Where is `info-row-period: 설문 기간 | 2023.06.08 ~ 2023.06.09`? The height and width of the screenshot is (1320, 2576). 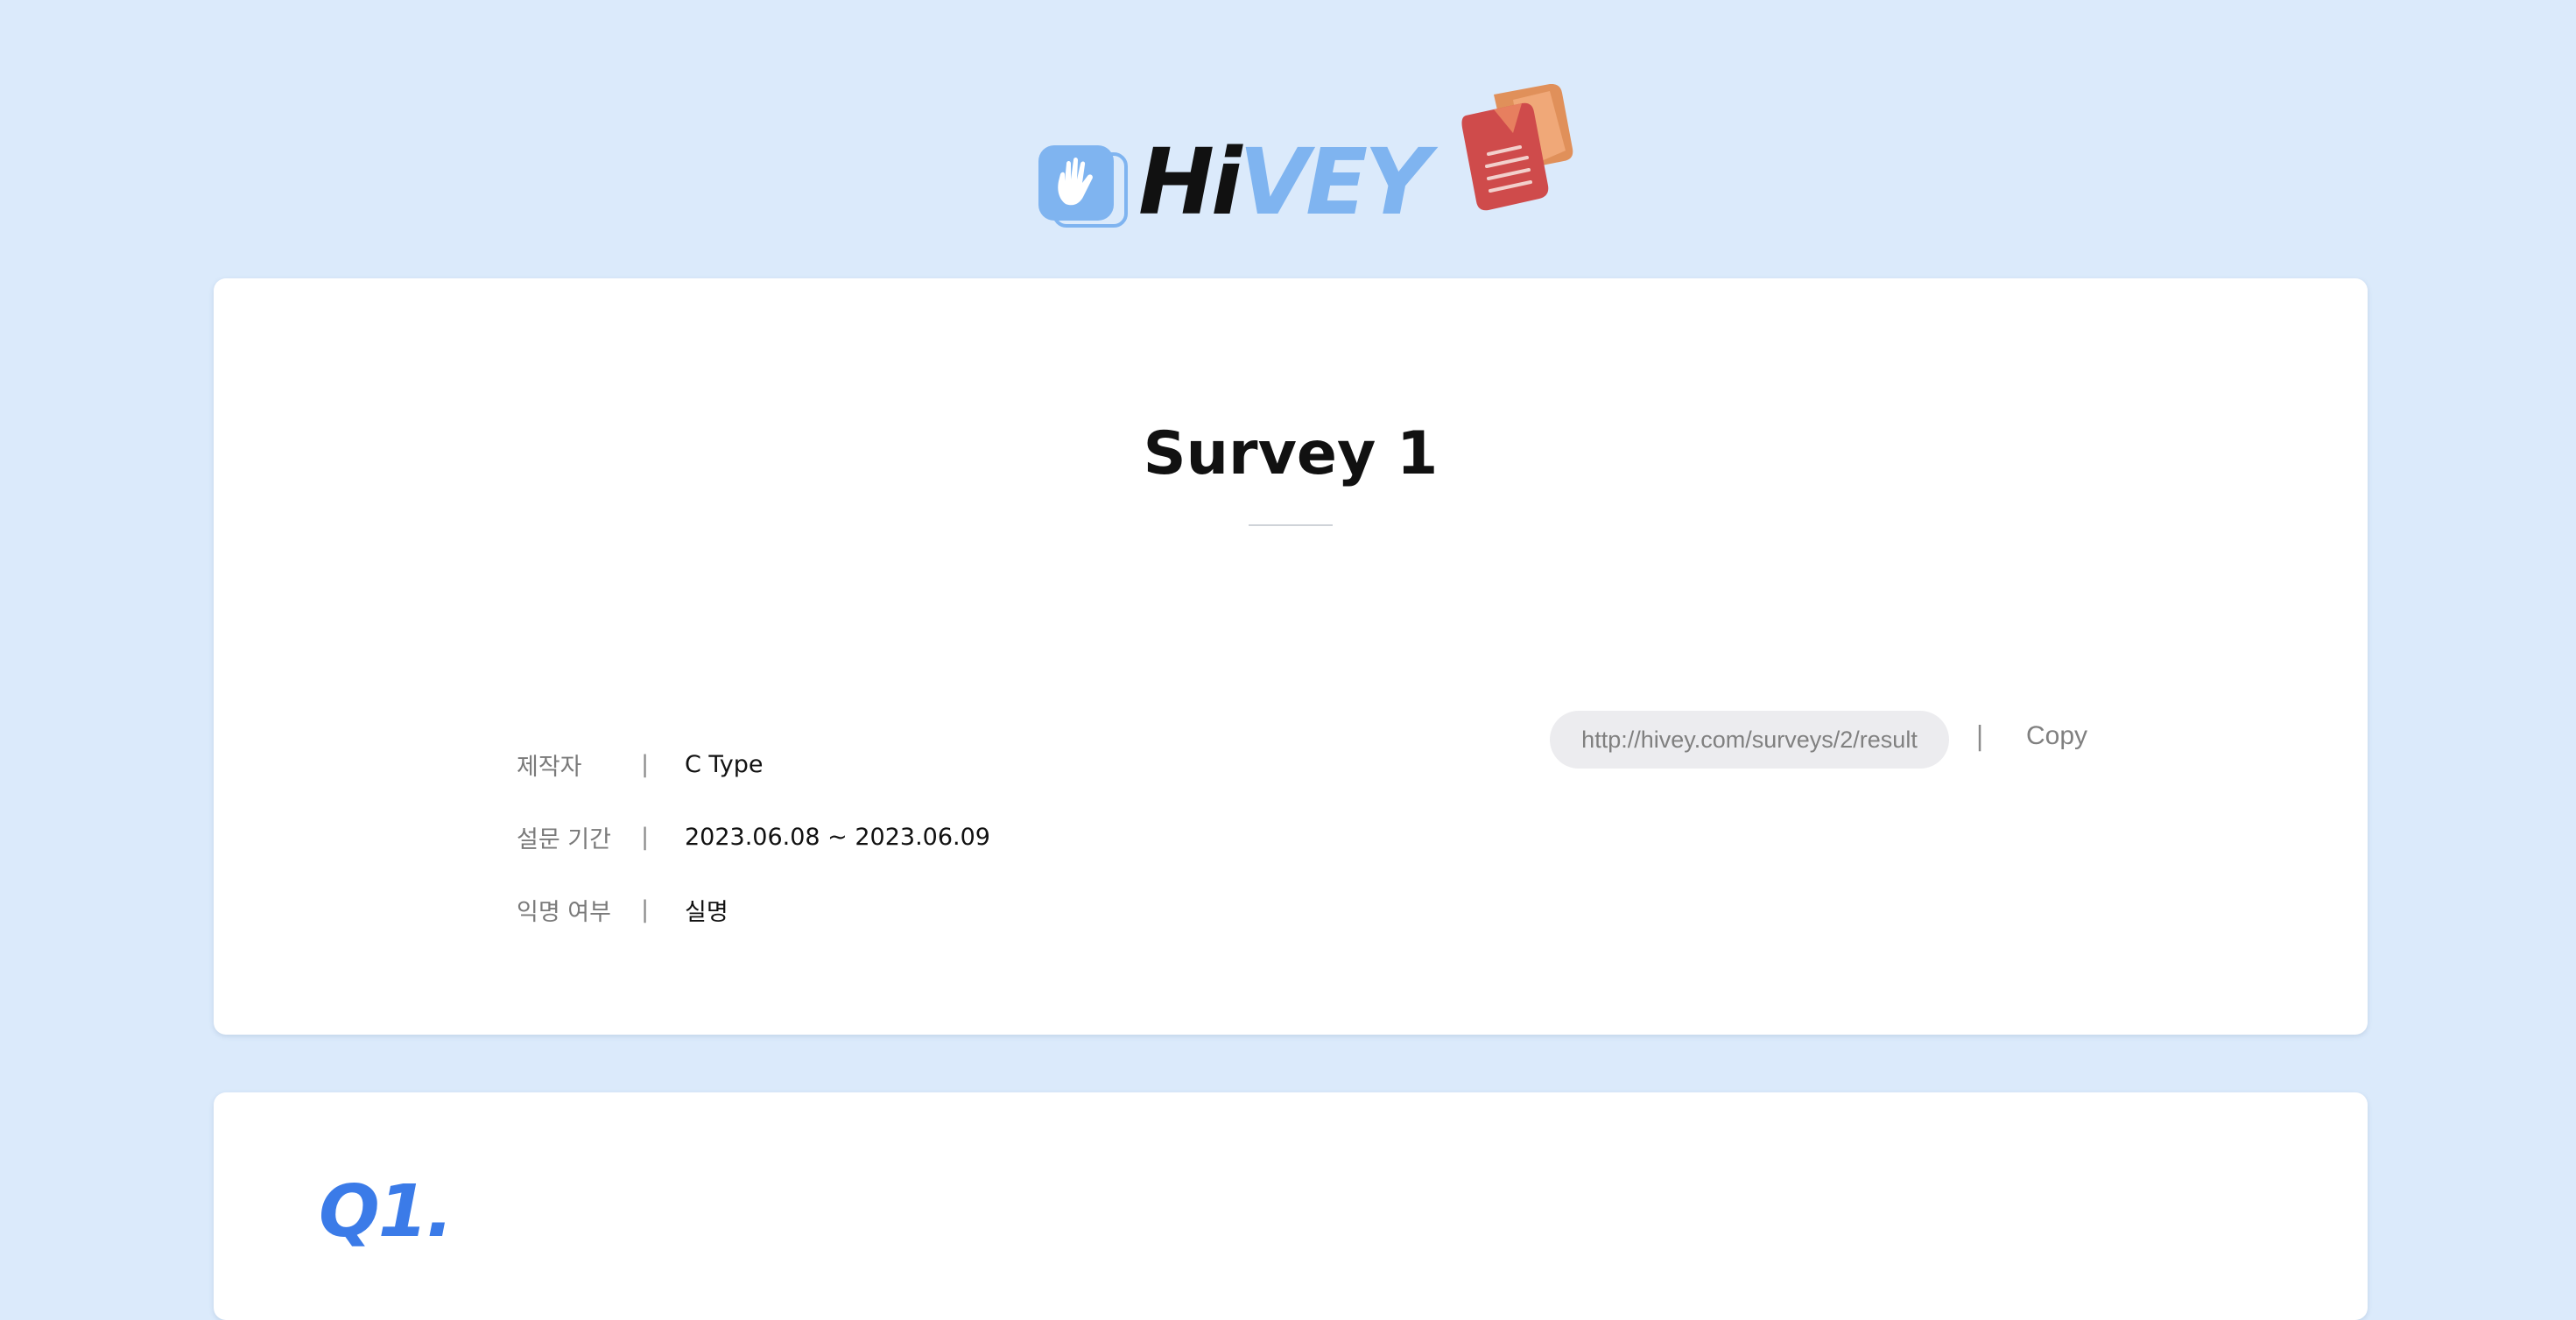
info-row-period: 설문 기간 | 2023.06.08 ~ 2023.06.09 is located at coordinates (753, 837).